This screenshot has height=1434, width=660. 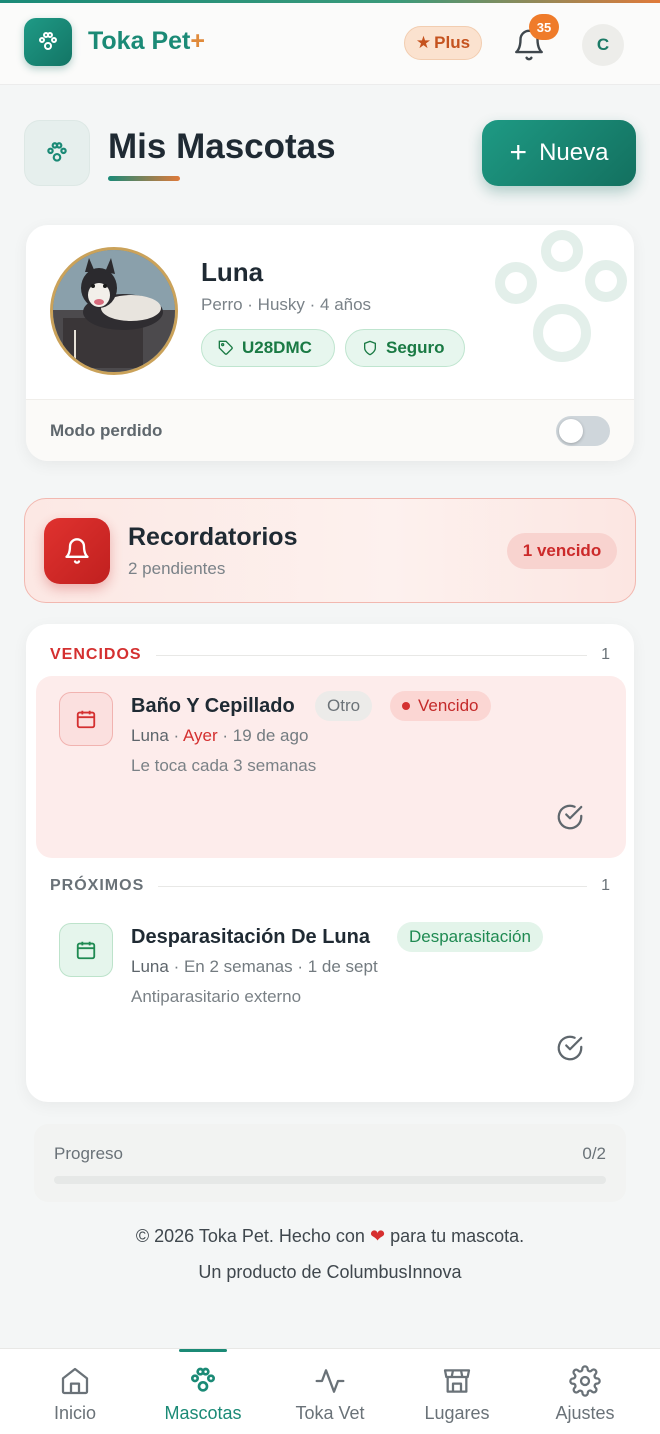 What do you see at coordinates (213, 706) in the screenshot?
I see `reminder-title: Baño Y Cepillado` at bounding box center [213, 706].